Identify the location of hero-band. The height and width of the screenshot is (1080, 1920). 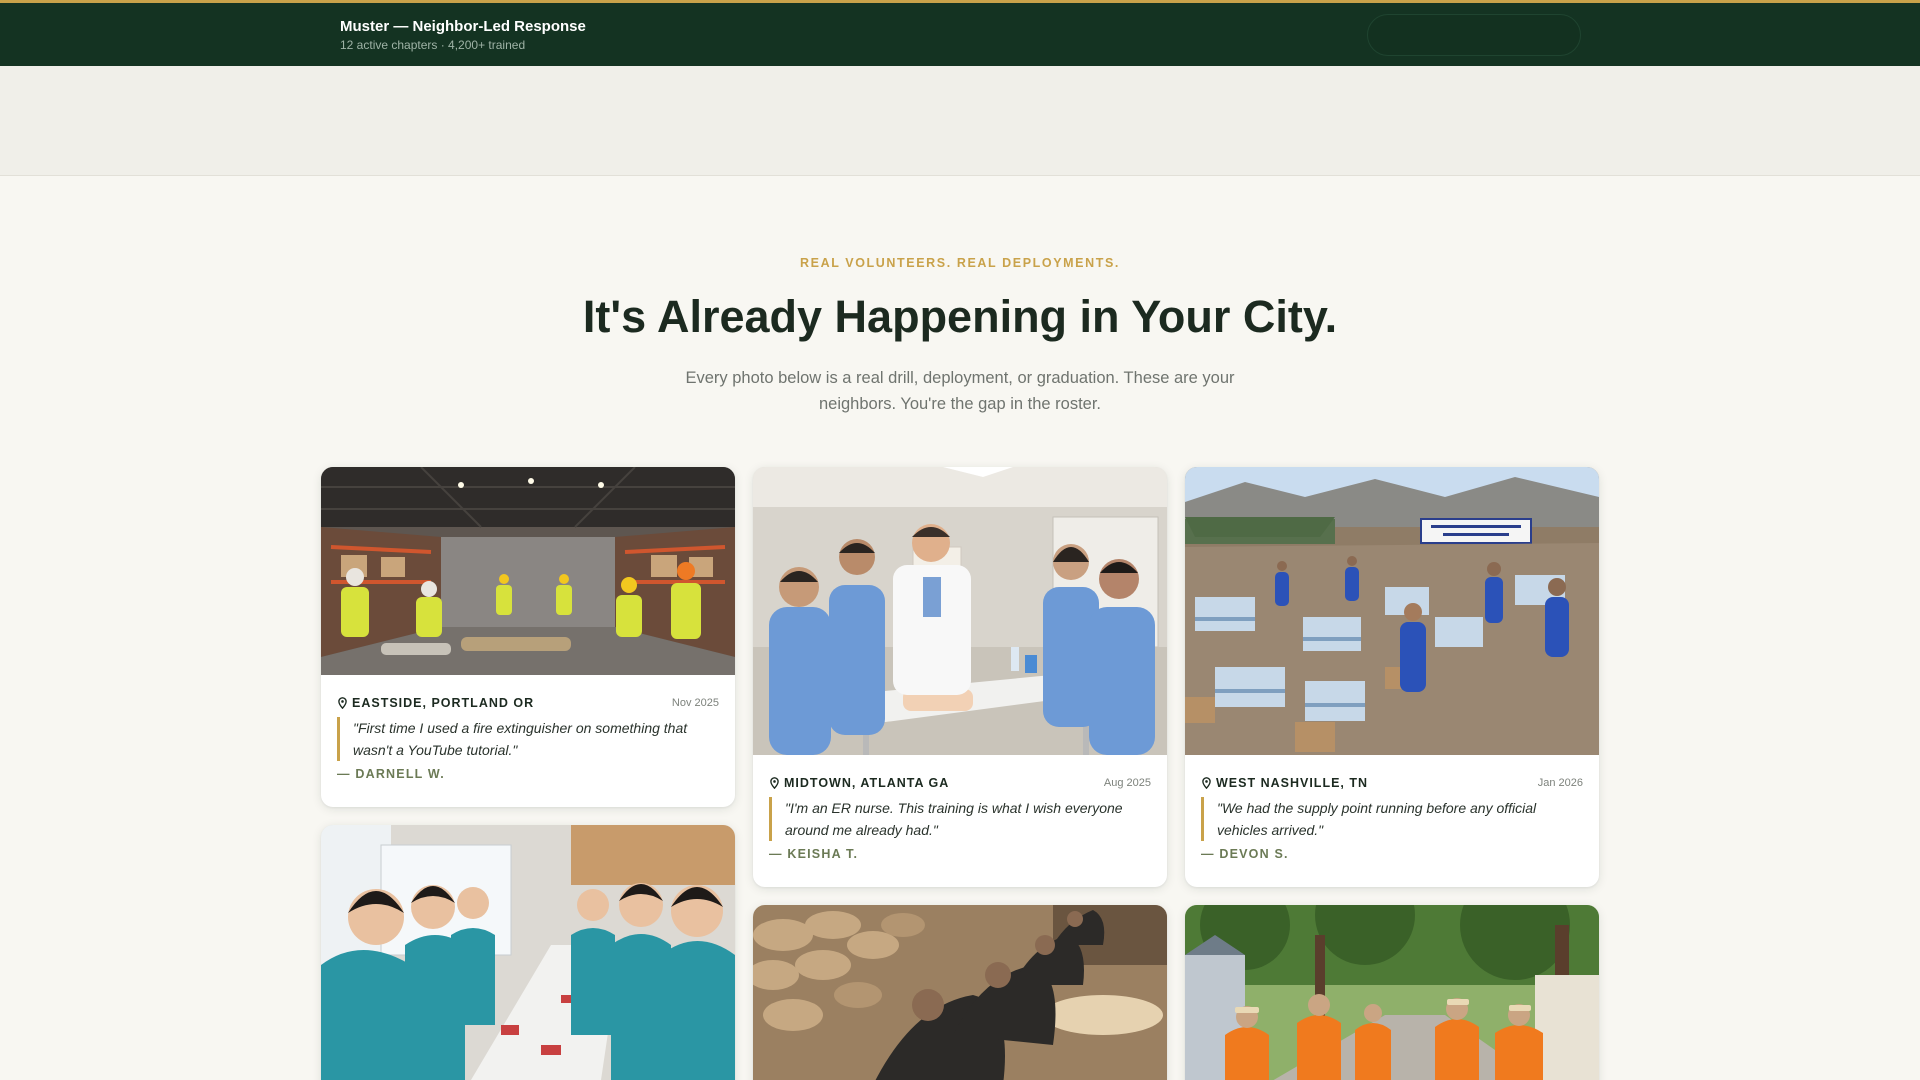
(960, 121).